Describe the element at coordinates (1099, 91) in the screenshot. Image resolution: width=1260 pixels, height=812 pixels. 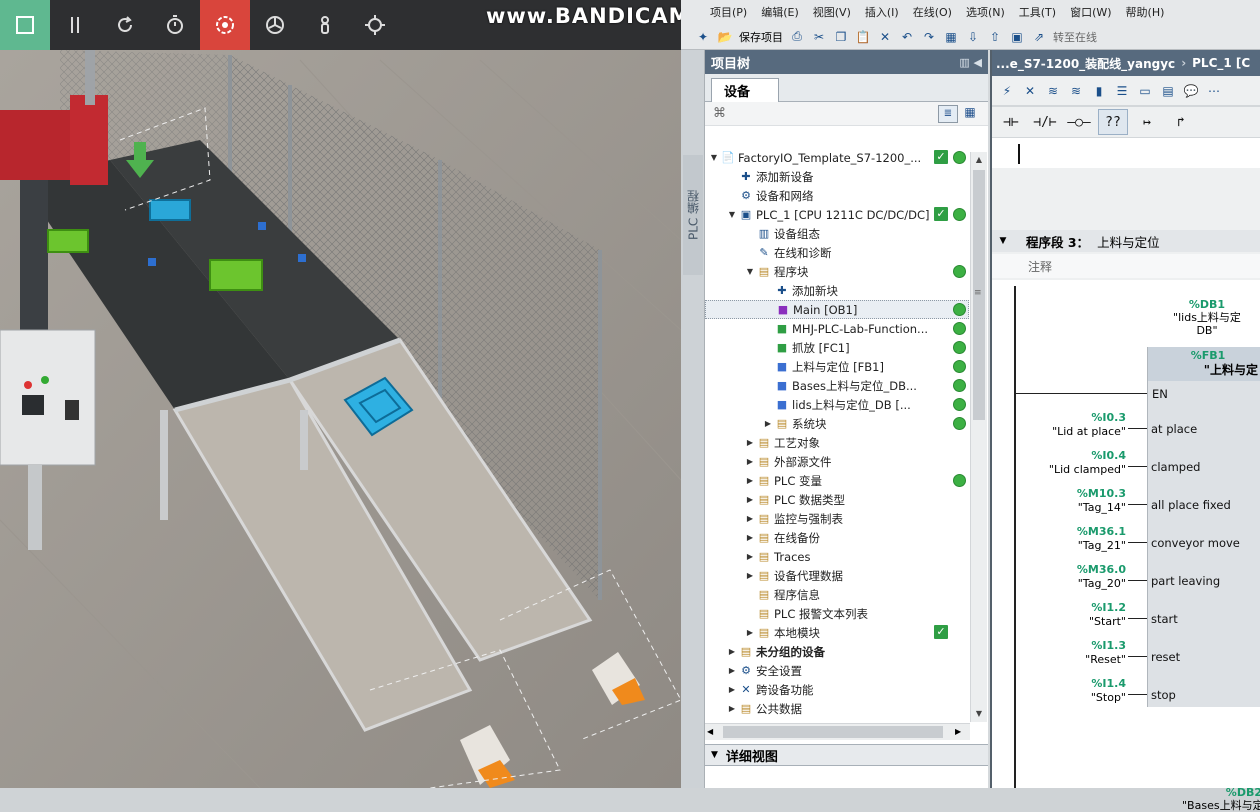
I see `monitor-icon: ▮` at that location.